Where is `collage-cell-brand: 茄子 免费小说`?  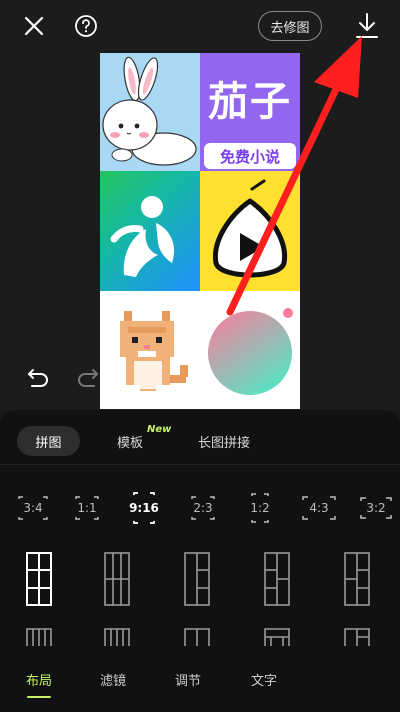 collage-cell-brand: 茄子 免费小说 is located at coordinates (250, 112).